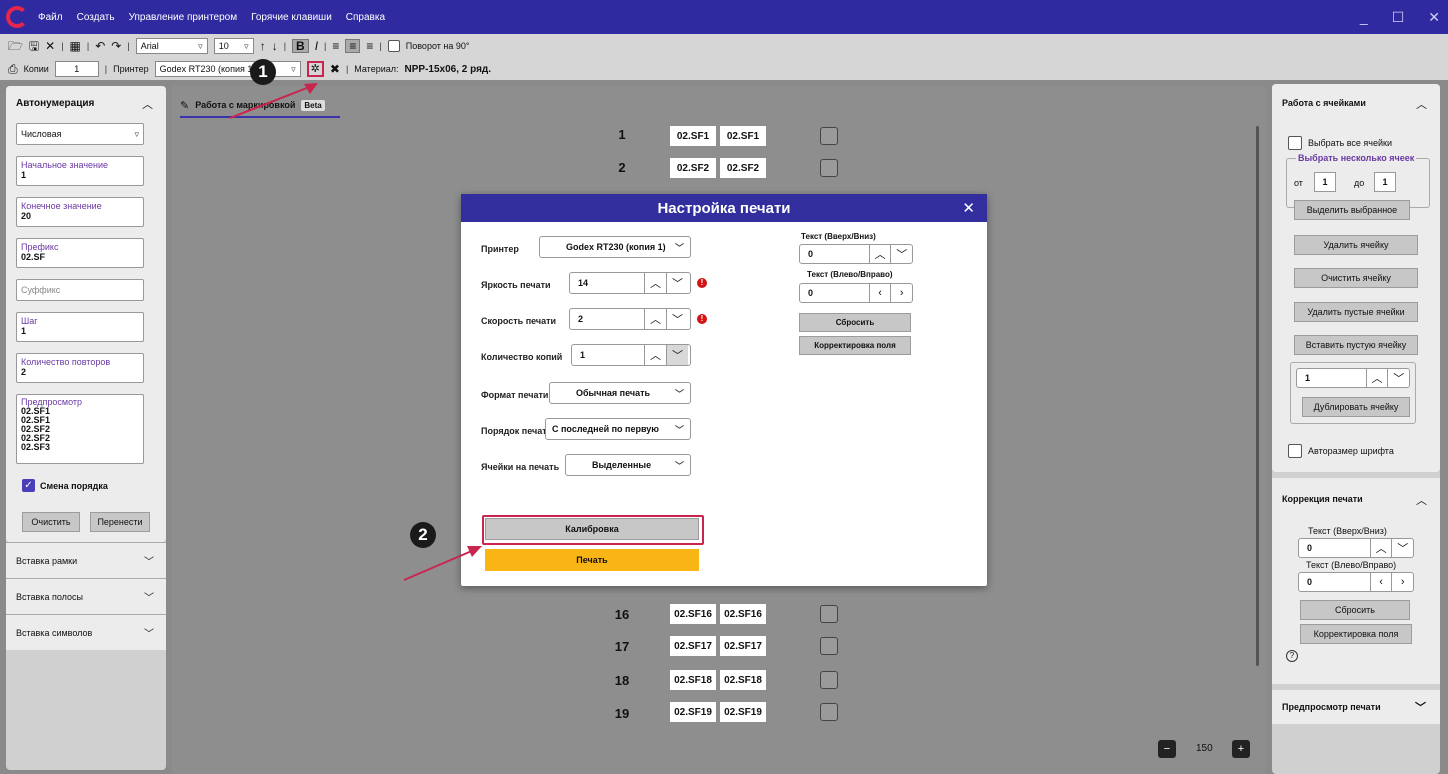  I want to click on insert-strip-accordion: Вставка полосы ﹀, so click(86, 596).